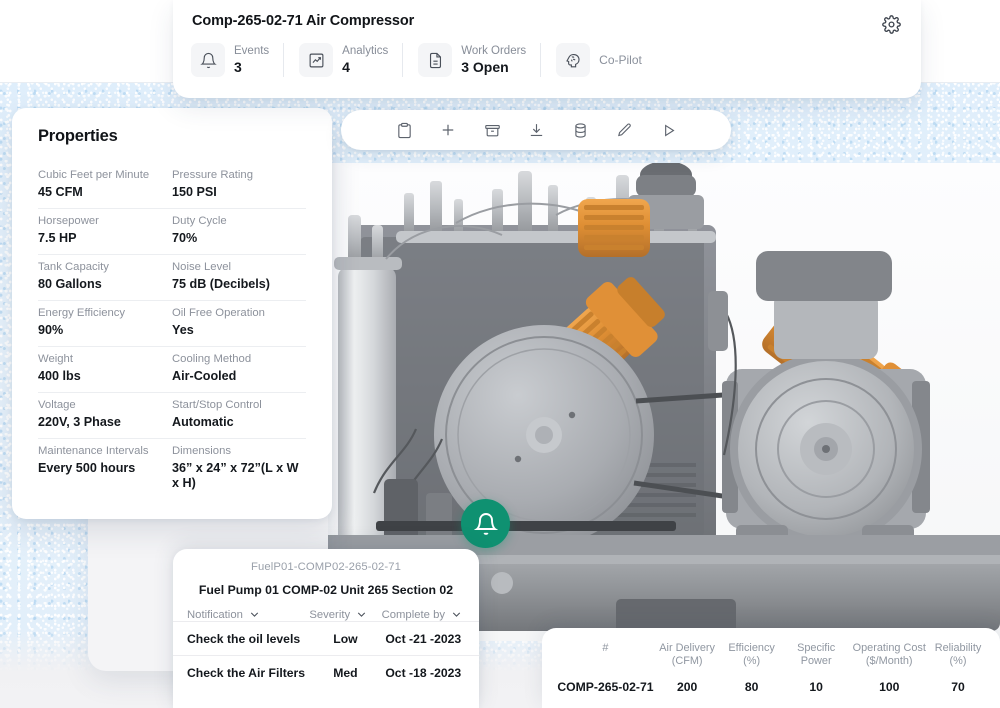 Image resolution: width=1000 pixels, height=708 pixels. What do you see at coordinates (492, 130) in the screenshot?
I see `archive-button` at bounding box center [492, 130].